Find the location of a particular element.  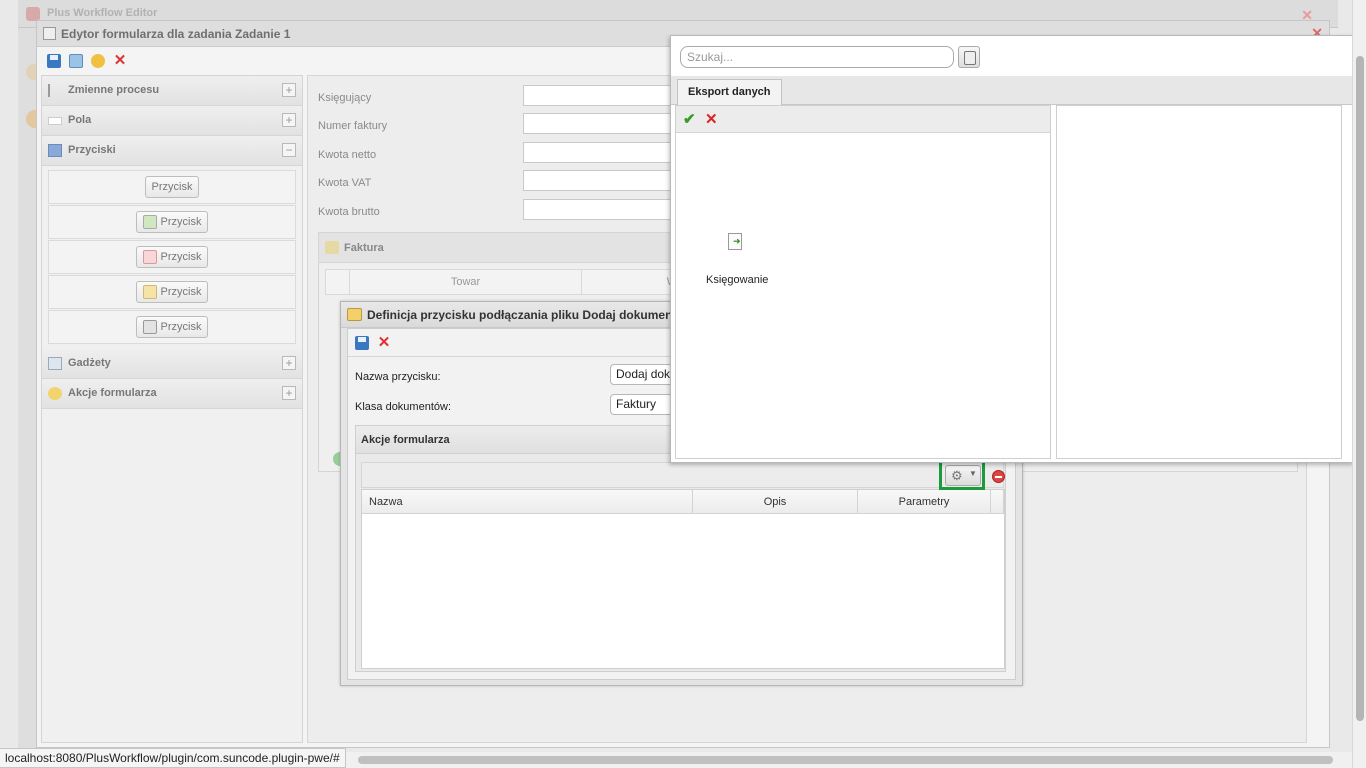

section-akcje-formularza: Akcje formularza + is located at coordinates (172, 394).